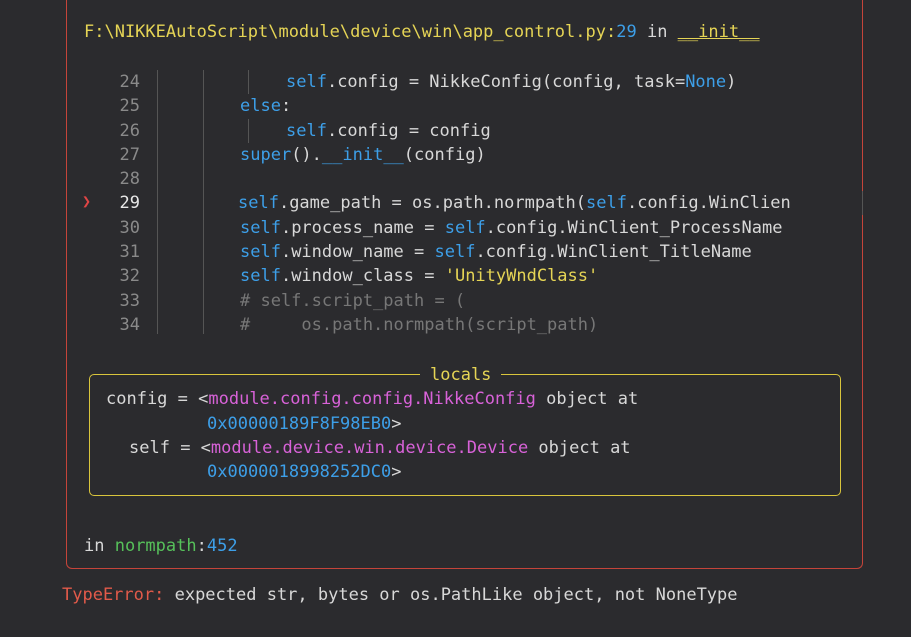 This screenshot has width=911, height=637. I want to click on line-number: 34, so click(129, 325).